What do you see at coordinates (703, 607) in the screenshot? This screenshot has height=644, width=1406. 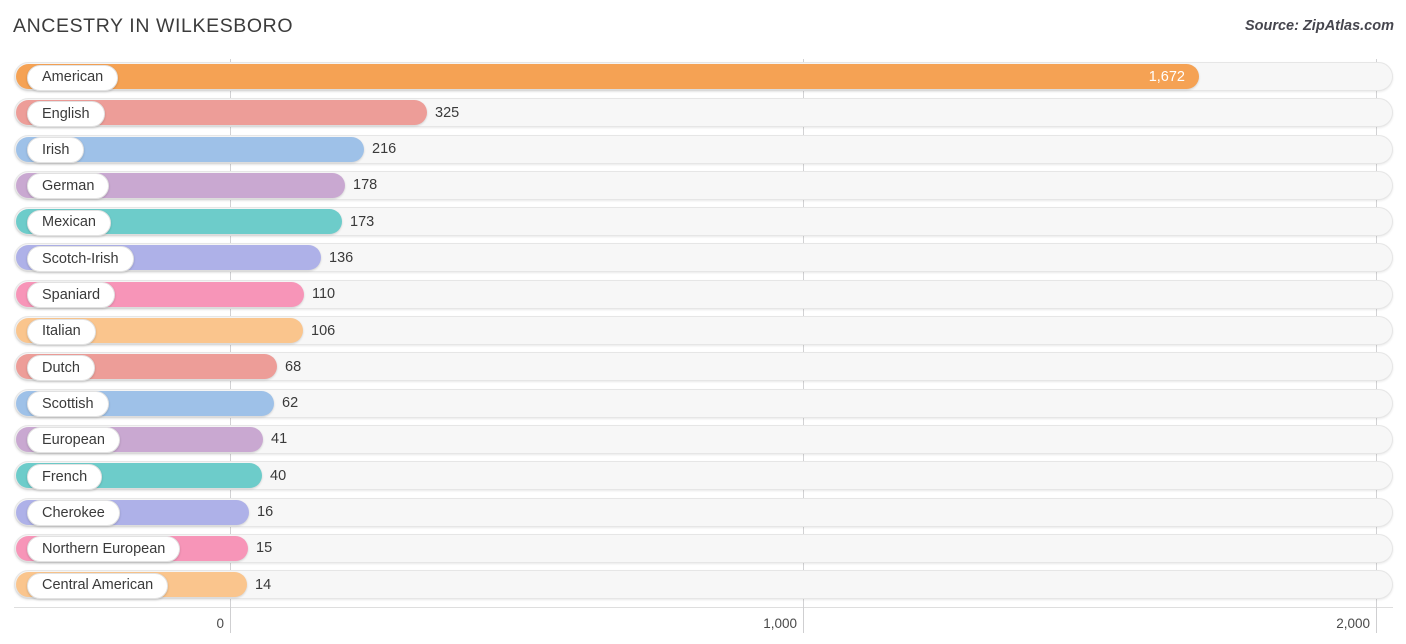 I see `axis-line` at bounding box center [703, 607].